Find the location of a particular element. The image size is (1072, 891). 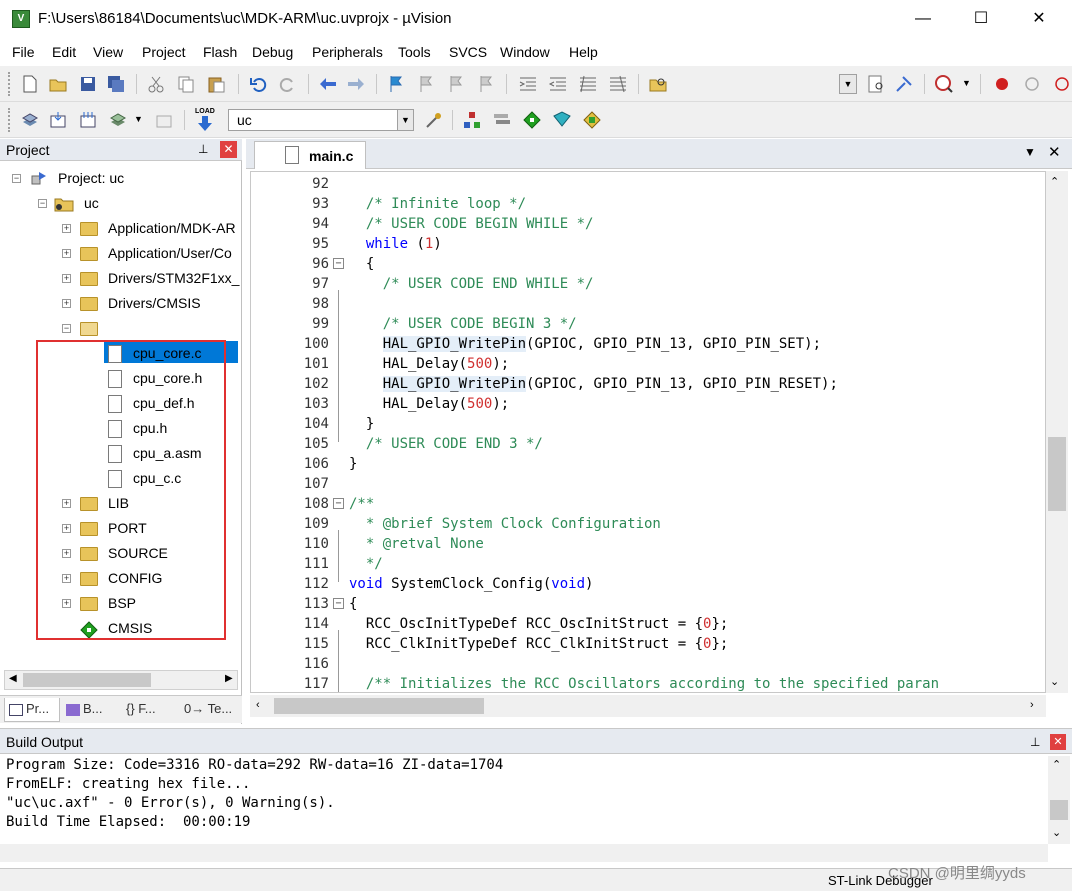

component-icon is located at coordinates (592, 120).